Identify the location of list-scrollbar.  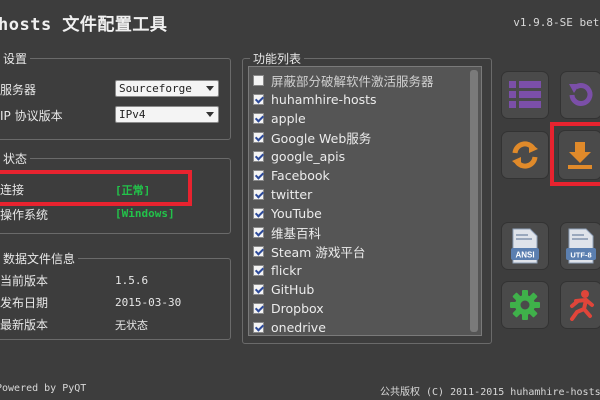
(474, 201).